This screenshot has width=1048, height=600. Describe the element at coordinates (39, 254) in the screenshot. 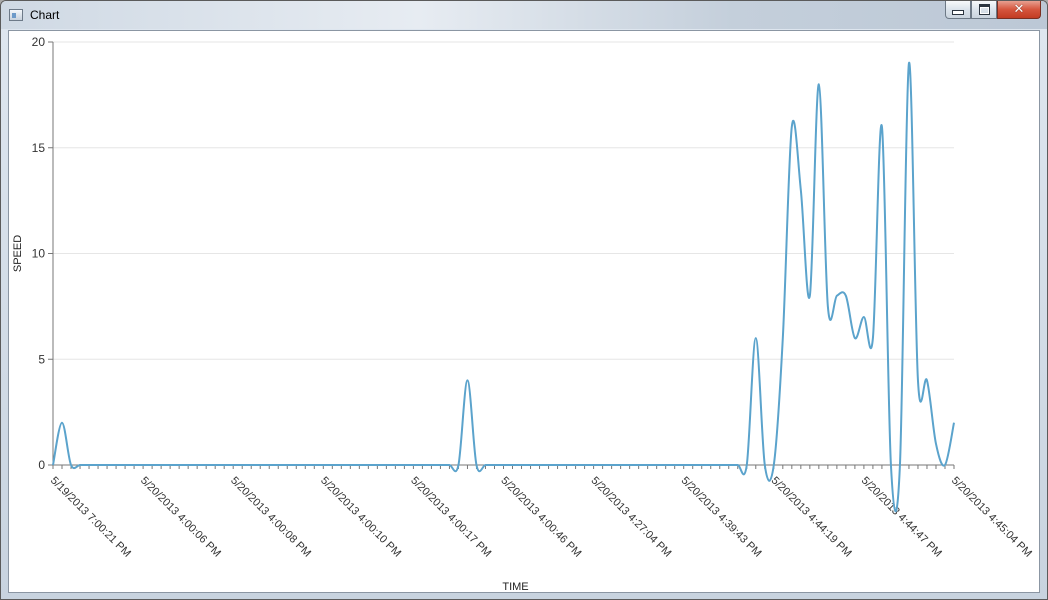

I see `y-tick-label: 10` at that location.